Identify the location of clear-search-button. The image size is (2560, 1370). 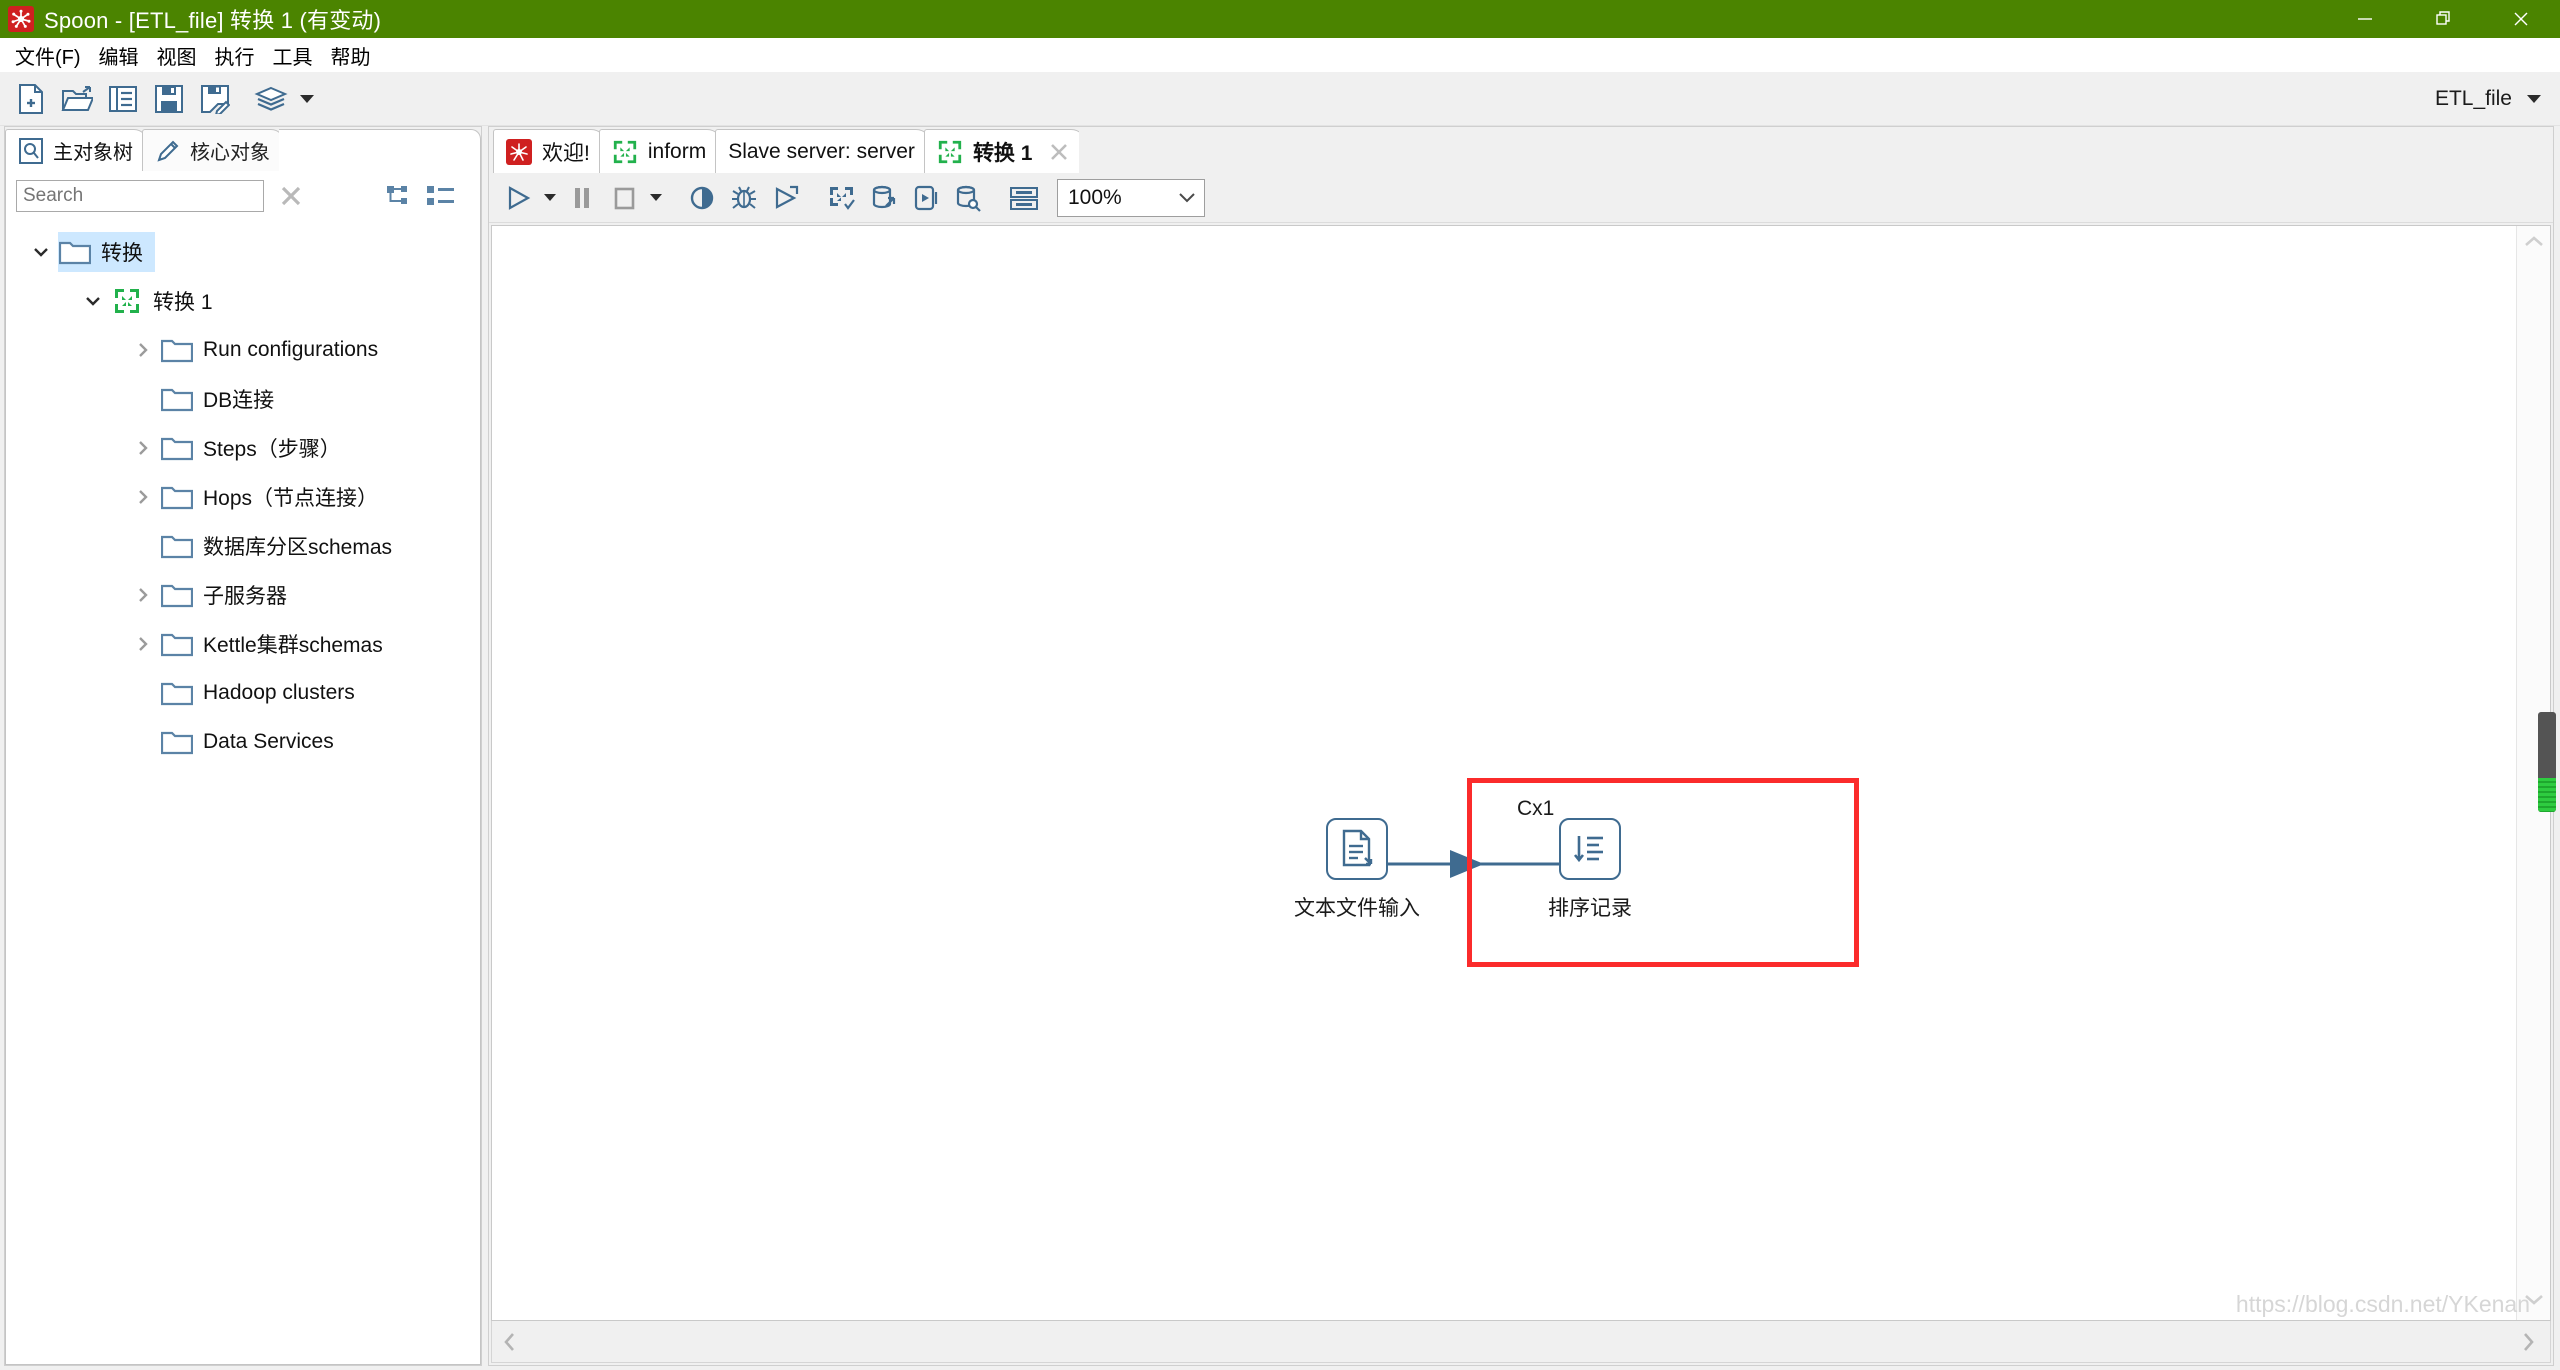
(291, 196).